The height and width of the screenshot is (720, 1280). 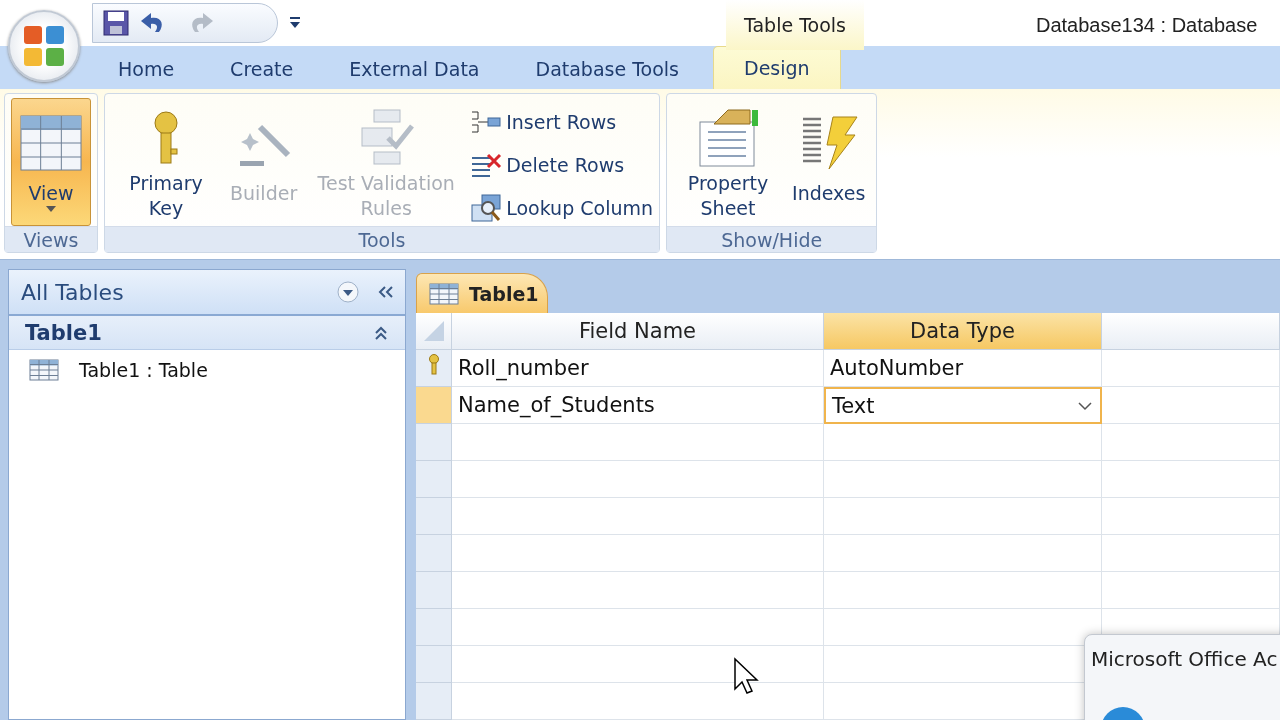 I want to click on ribbon-tab: Database Tools, so click(x=607, y=69).